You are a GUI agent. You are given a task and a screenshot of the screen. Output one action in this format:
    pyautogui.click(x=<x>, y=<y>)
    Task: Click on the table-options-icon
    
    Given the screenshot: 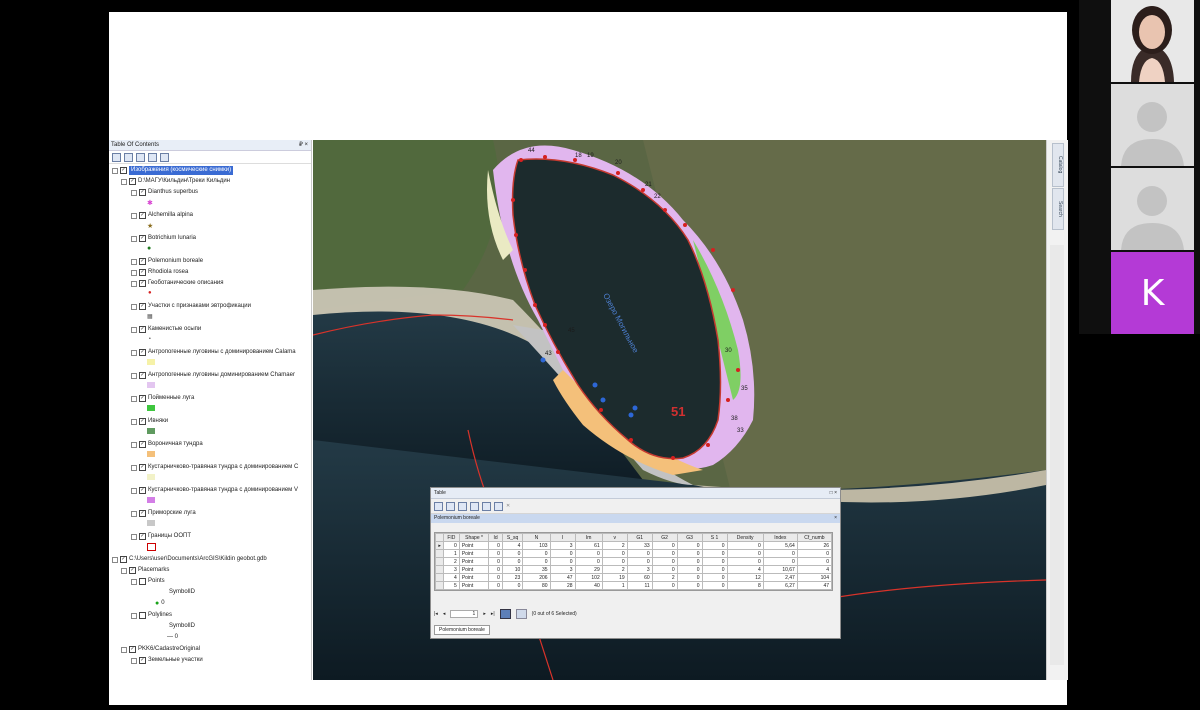 What is the action you would take?
    pyautogui.click(x=438, y=506)
    